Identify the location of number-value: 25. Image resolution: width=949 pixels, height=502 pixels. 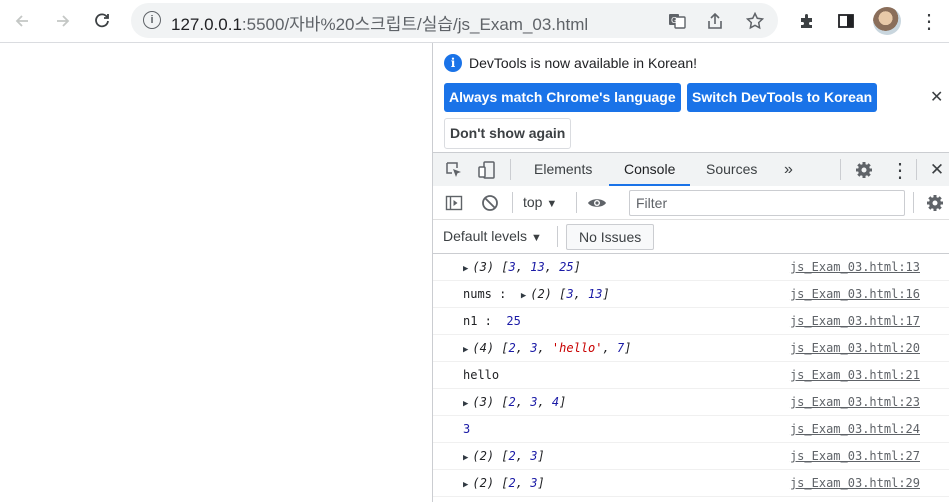
(513, 321).